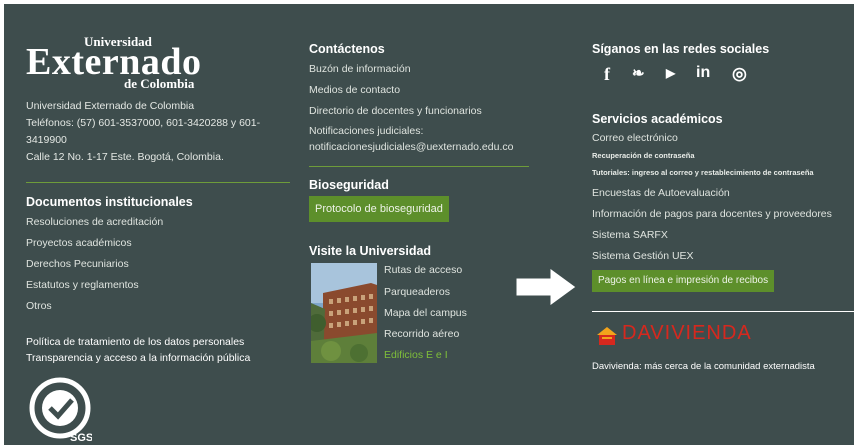 The image size is (856, 445). What do you see at coordinates (739, 74) in the screenshot?
I see `instagram-icon: ◎` at bounding box center [739, 74].